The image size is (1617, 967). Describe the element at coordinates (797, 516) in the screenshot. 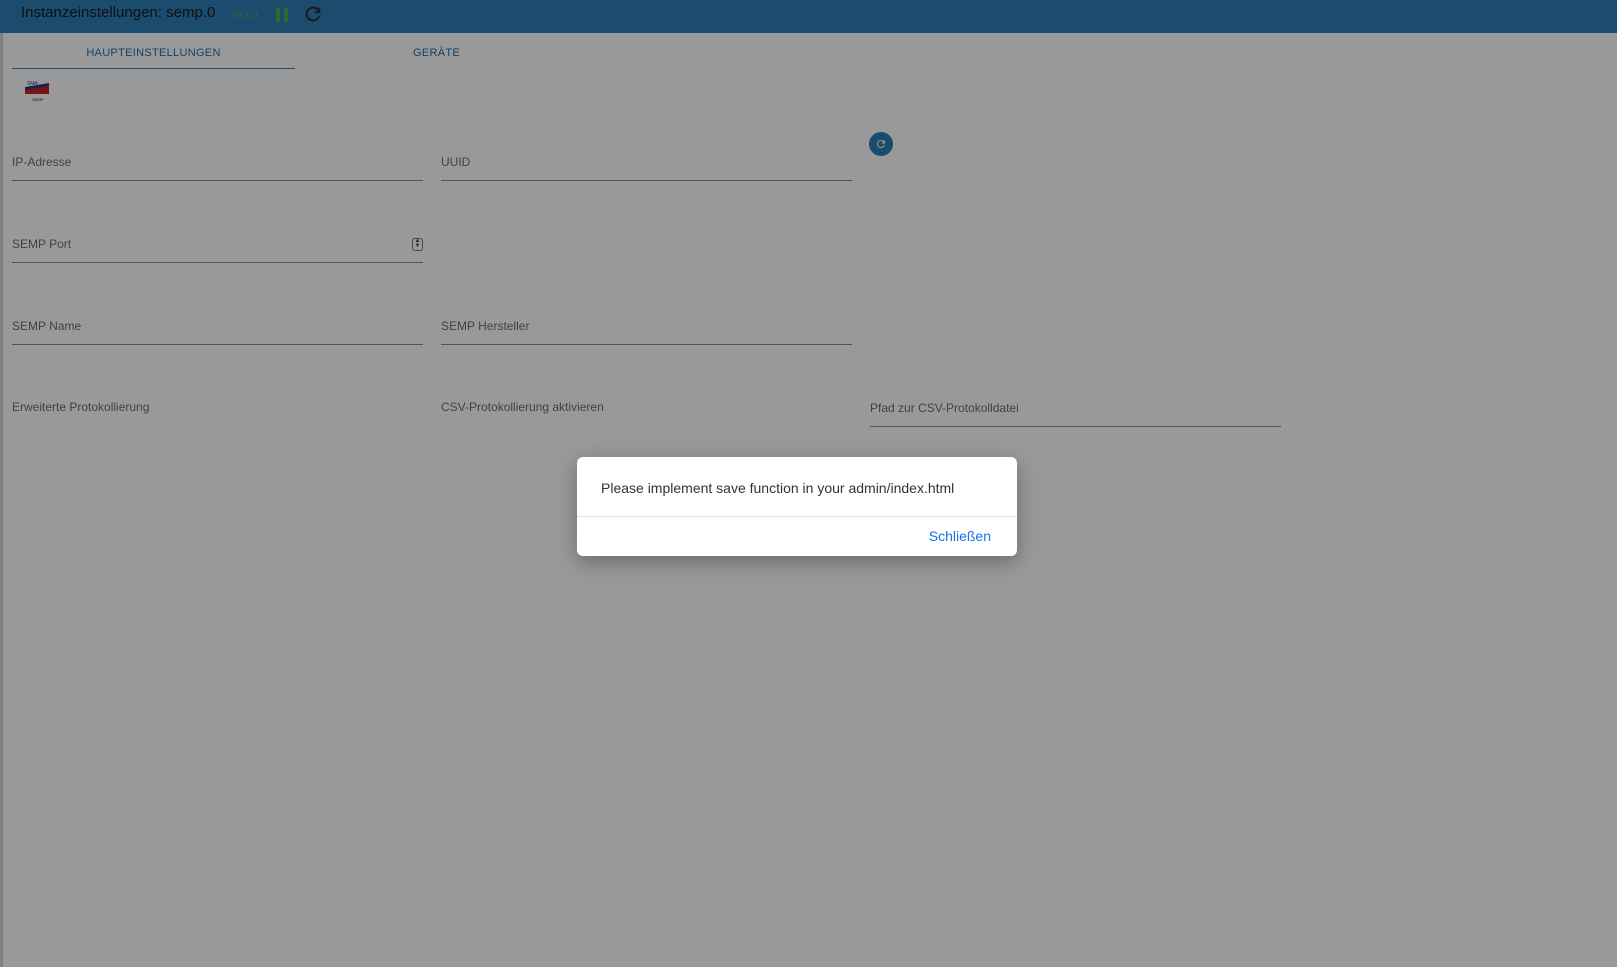

I see `dialog-divider` at that location.